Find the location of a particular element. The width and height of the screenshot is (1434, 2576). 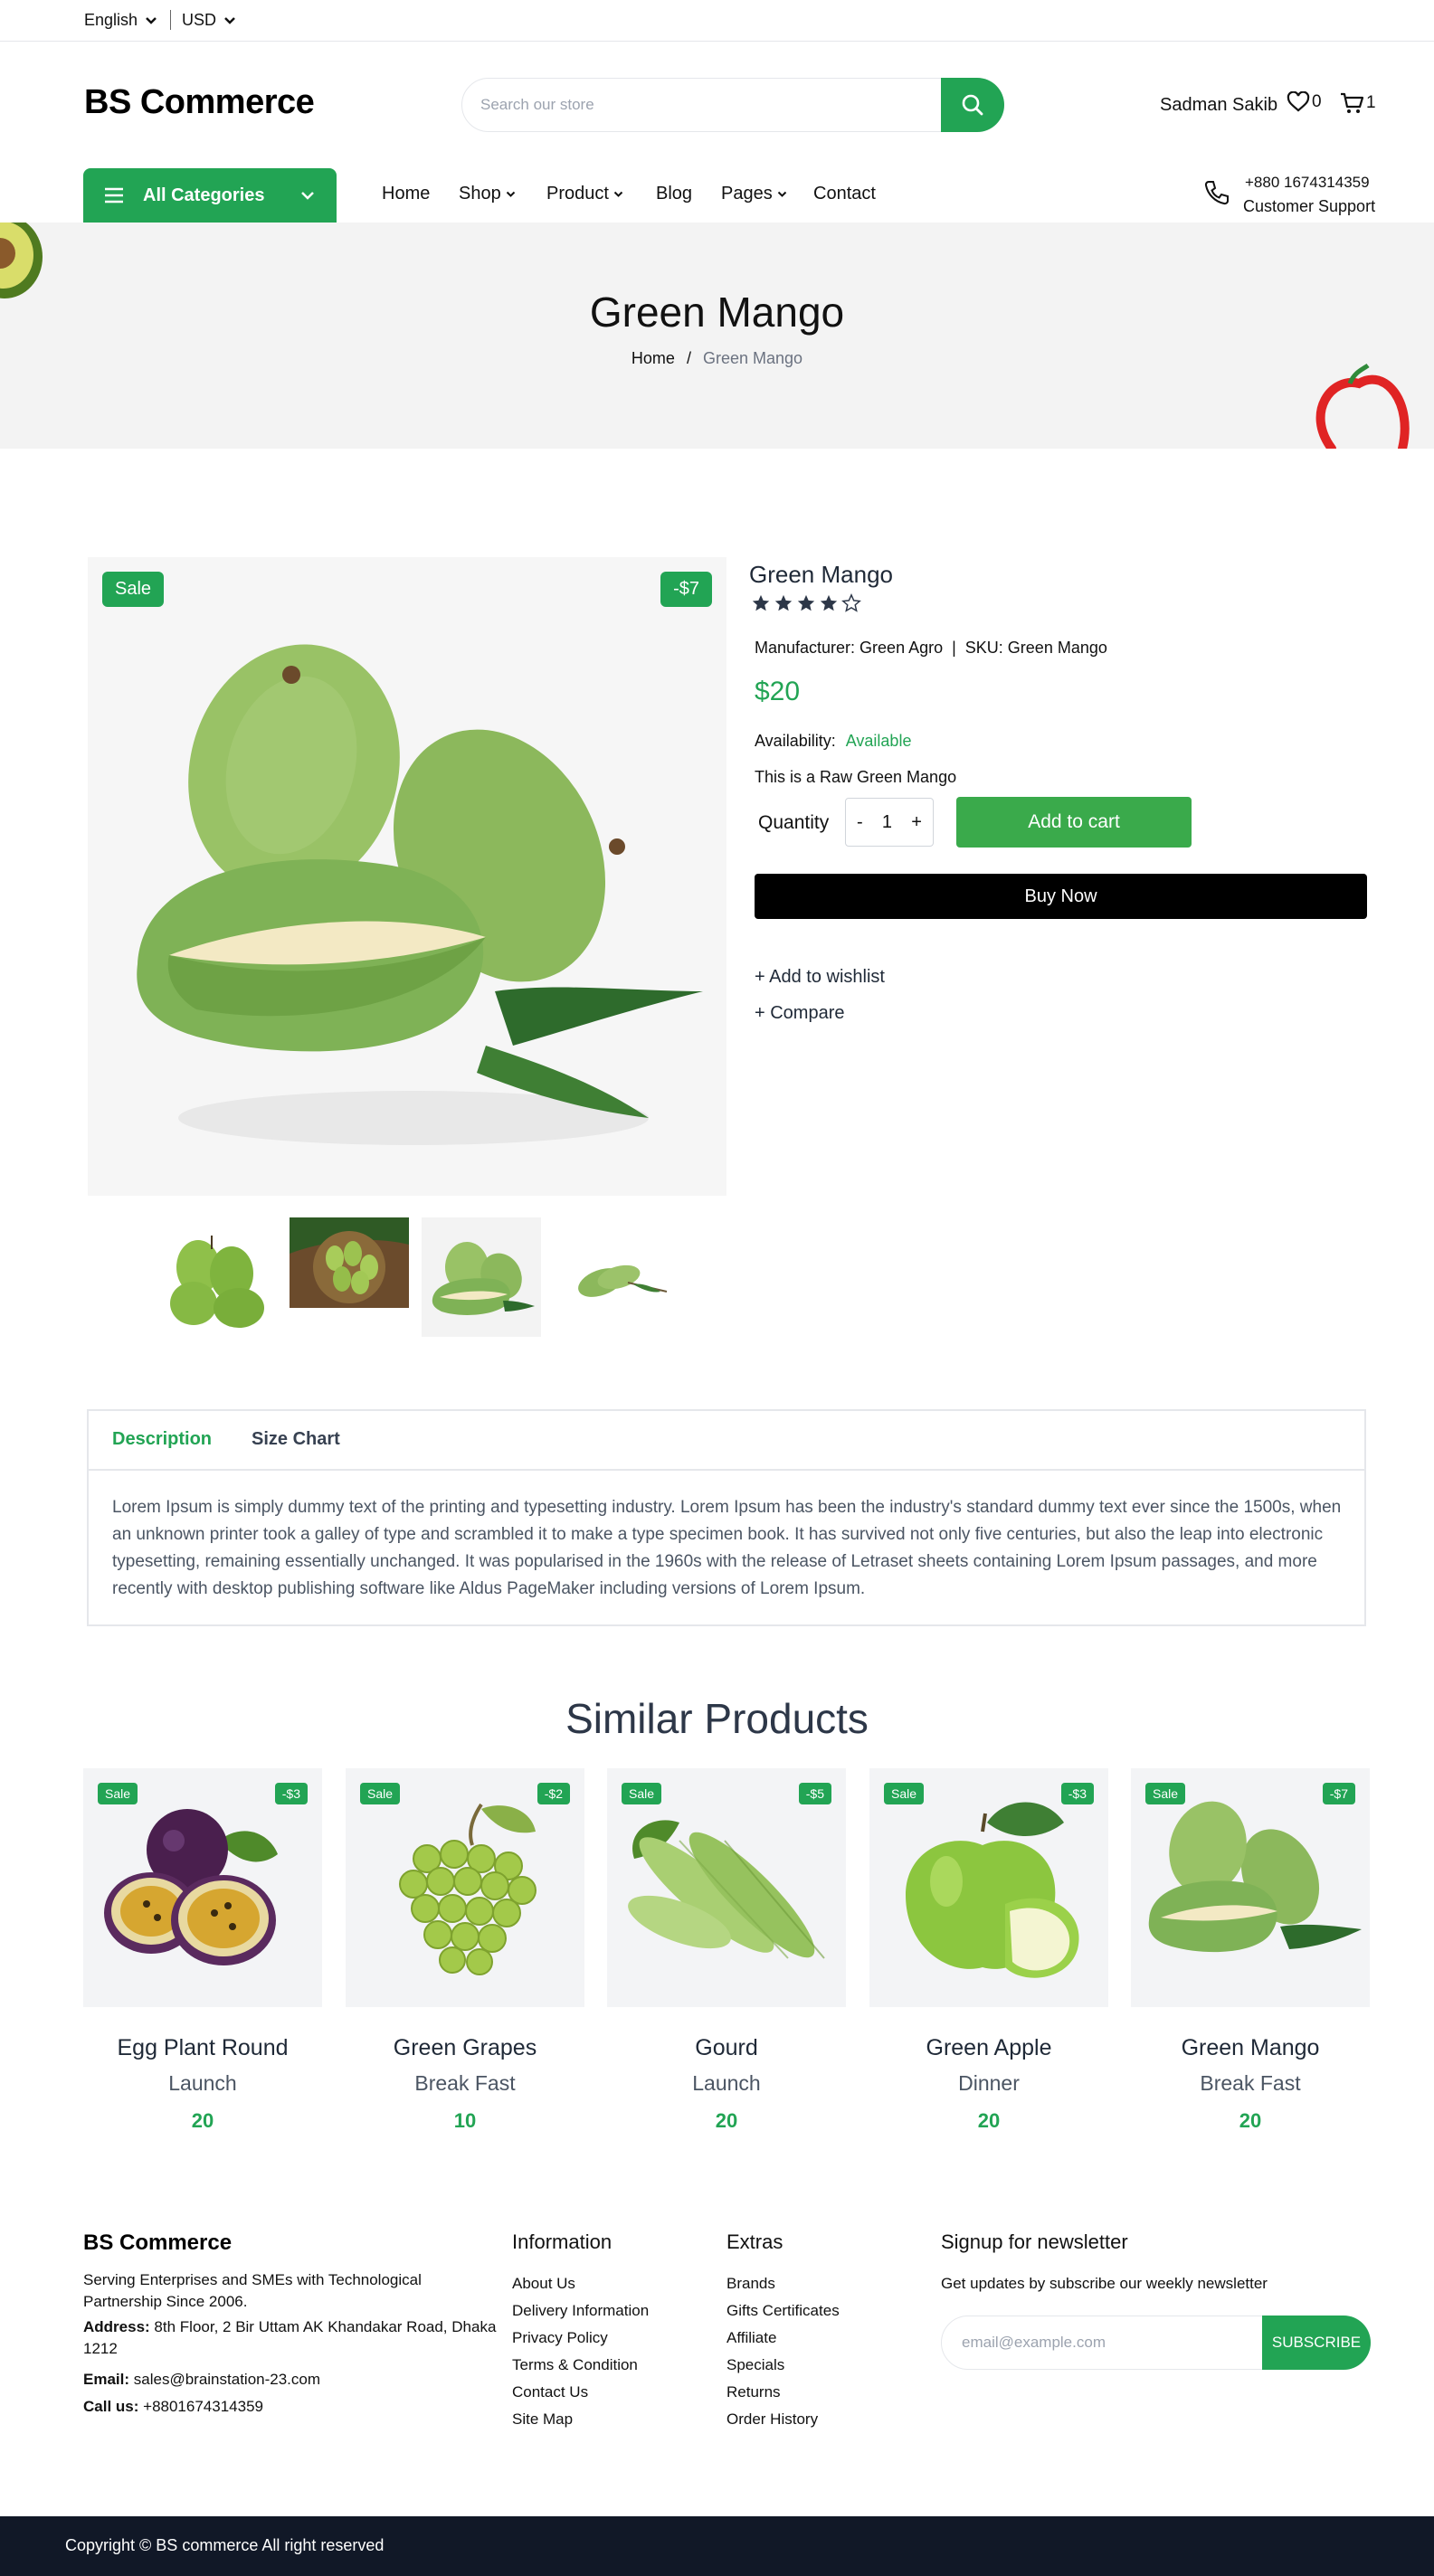

quantity-value: 1 is located at coordinates (887, 823).